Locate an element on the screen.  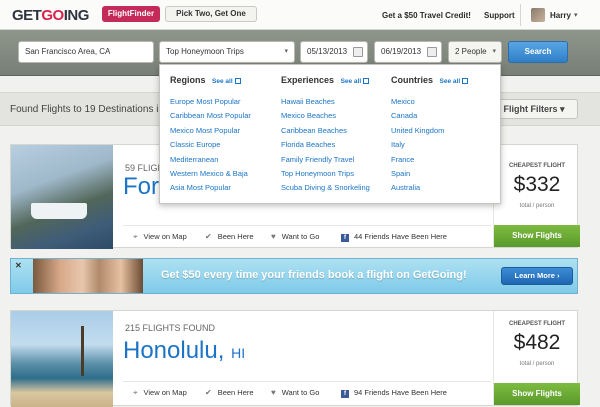
support-link: Support is located at coordinates (499, 15).